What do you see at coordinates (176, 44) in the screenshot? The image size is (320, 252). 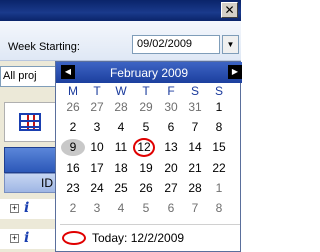 I see `week-starting-date-field: 09/02/2009` at bounding box center [176, 44].